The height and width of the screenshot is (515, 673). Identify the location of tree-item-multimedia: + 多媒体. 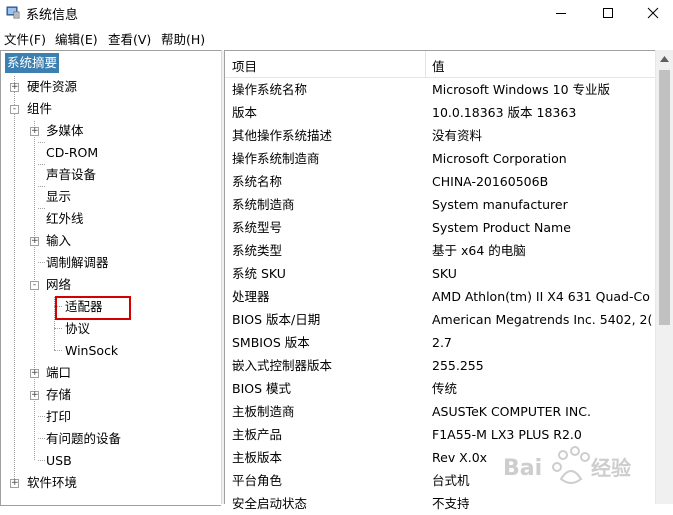
(111, 131).